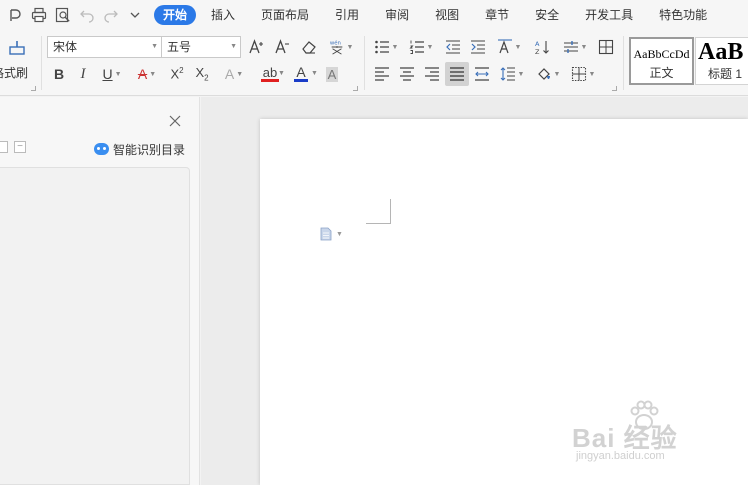 This screenshot has height=485, width=748. I want to click on tab-special-features: 特色功能, so click(683, 15).